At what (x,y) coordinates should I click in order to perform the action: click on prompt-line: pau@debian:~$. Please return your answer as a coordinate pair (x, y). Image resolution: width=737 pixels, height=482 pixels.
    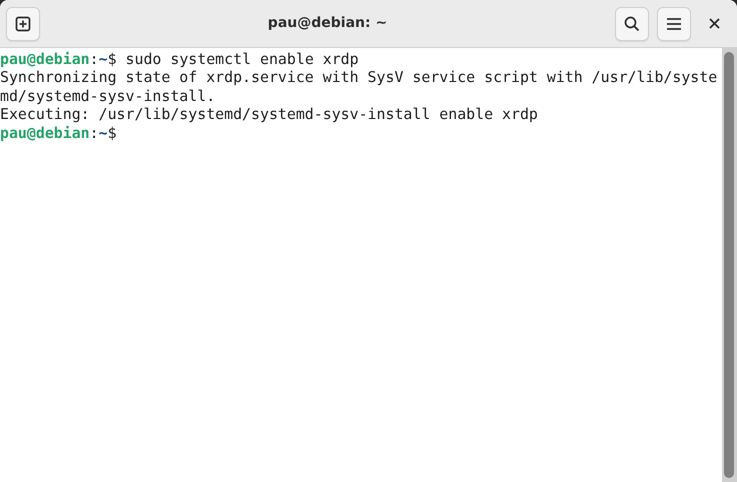
    Looking at the image, I should click on (58, 133).